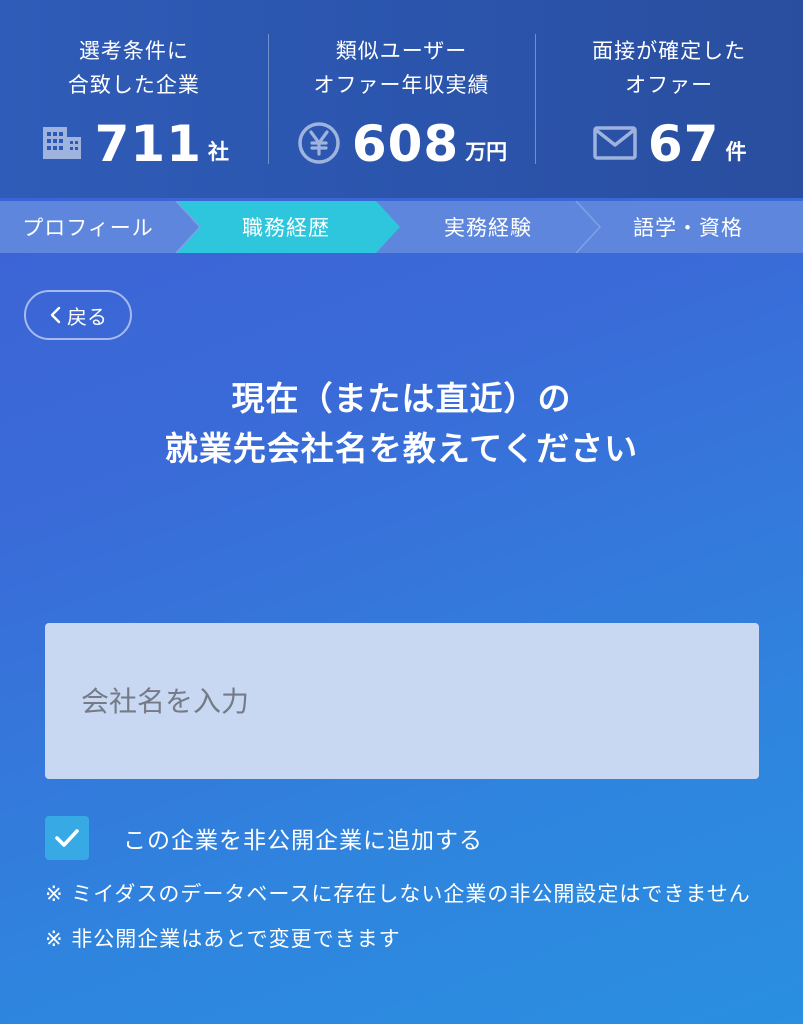 The height and width of the screenshot is (1024, 803). I want to click on stat-label: 類似ユーザー オファー年収実績, so click(402, 68).